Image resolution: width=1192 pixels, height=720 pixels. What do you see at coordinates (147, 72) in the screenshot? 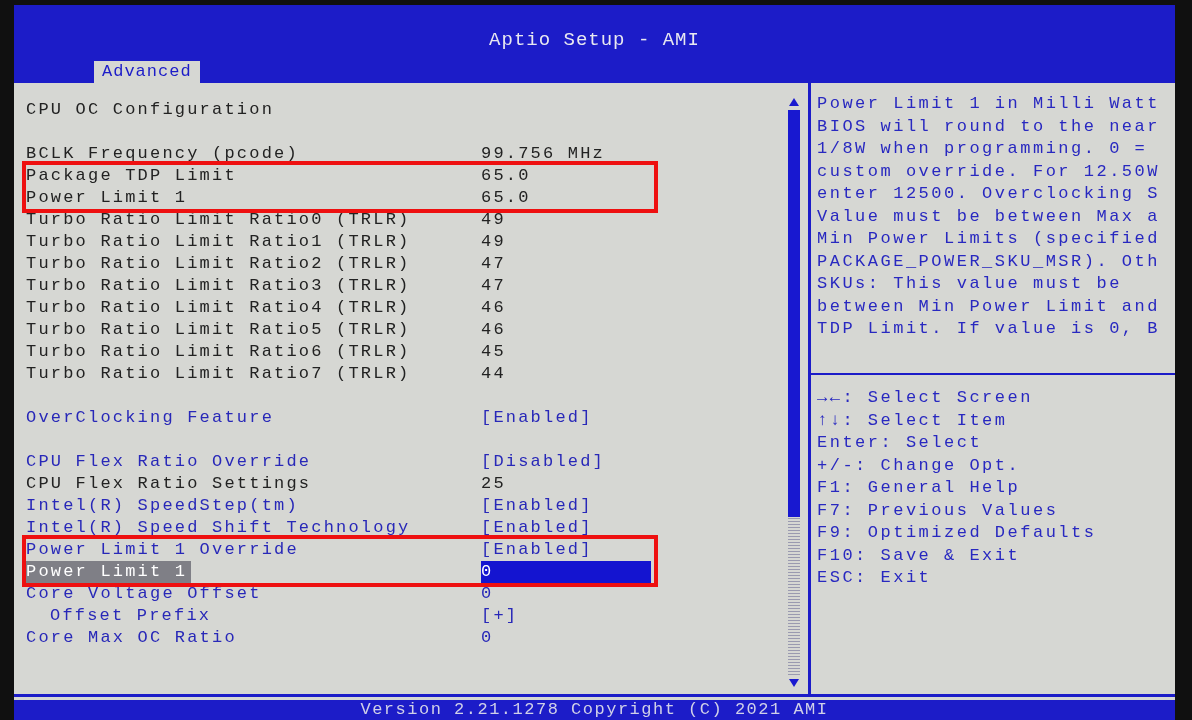
I see `menu-tab: Advanced` at bounding box center [147, 72].